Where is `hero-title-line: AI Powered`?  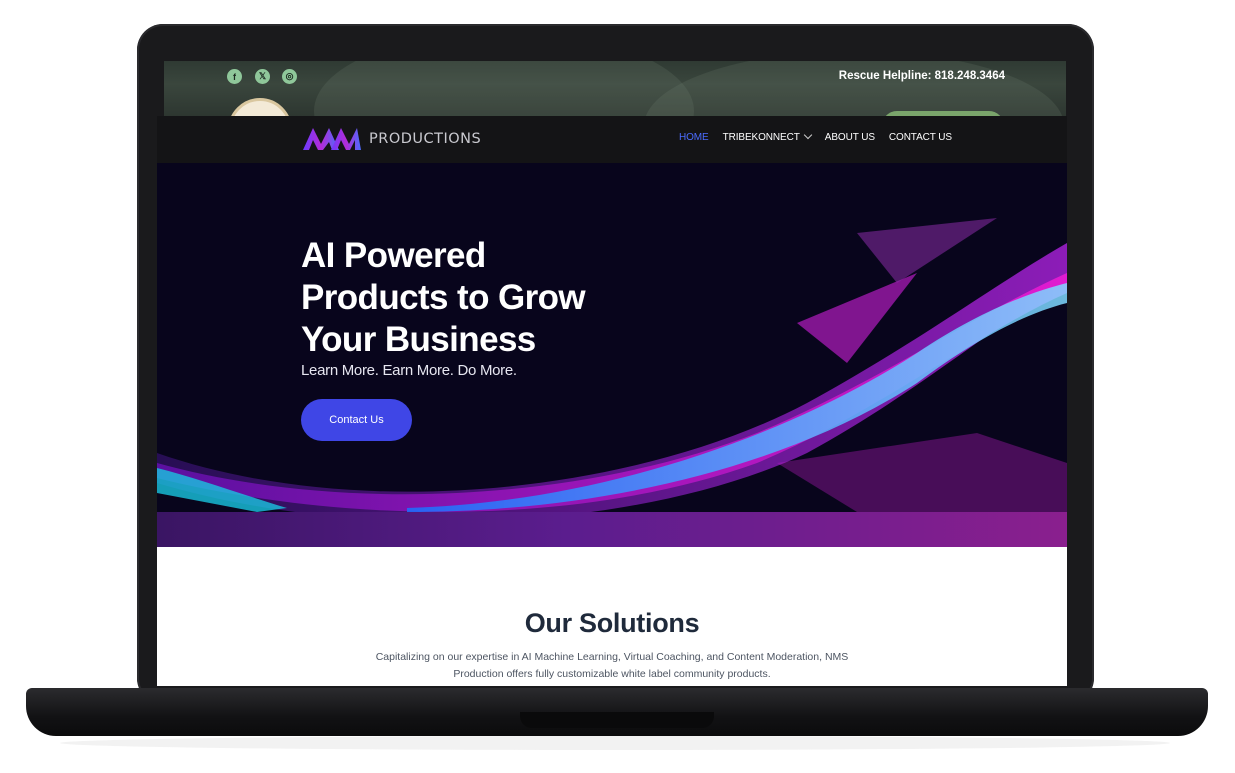
hero-title-line: AI Powered is located at coordinates (393, 255).